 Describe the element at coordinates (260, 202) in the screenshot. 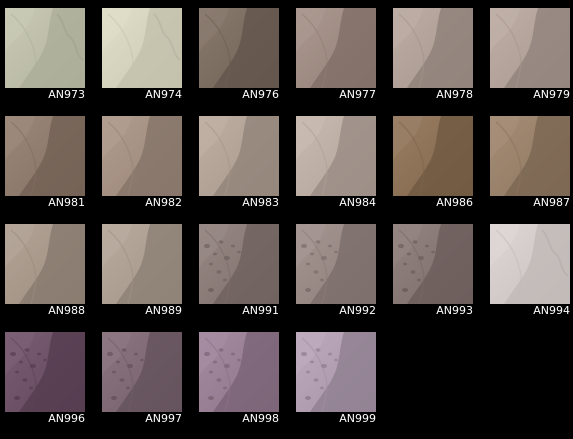

I see `thumbnail-label: AN983` at that location.